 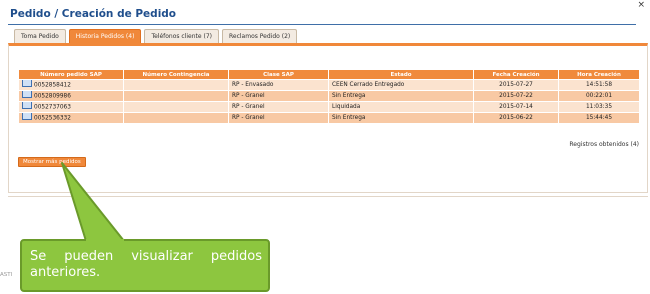 What do you see at coordinates (599, 107) in the screenshot?
I see `cell-hora: 11:03:35` at bounding box center [599, 107].